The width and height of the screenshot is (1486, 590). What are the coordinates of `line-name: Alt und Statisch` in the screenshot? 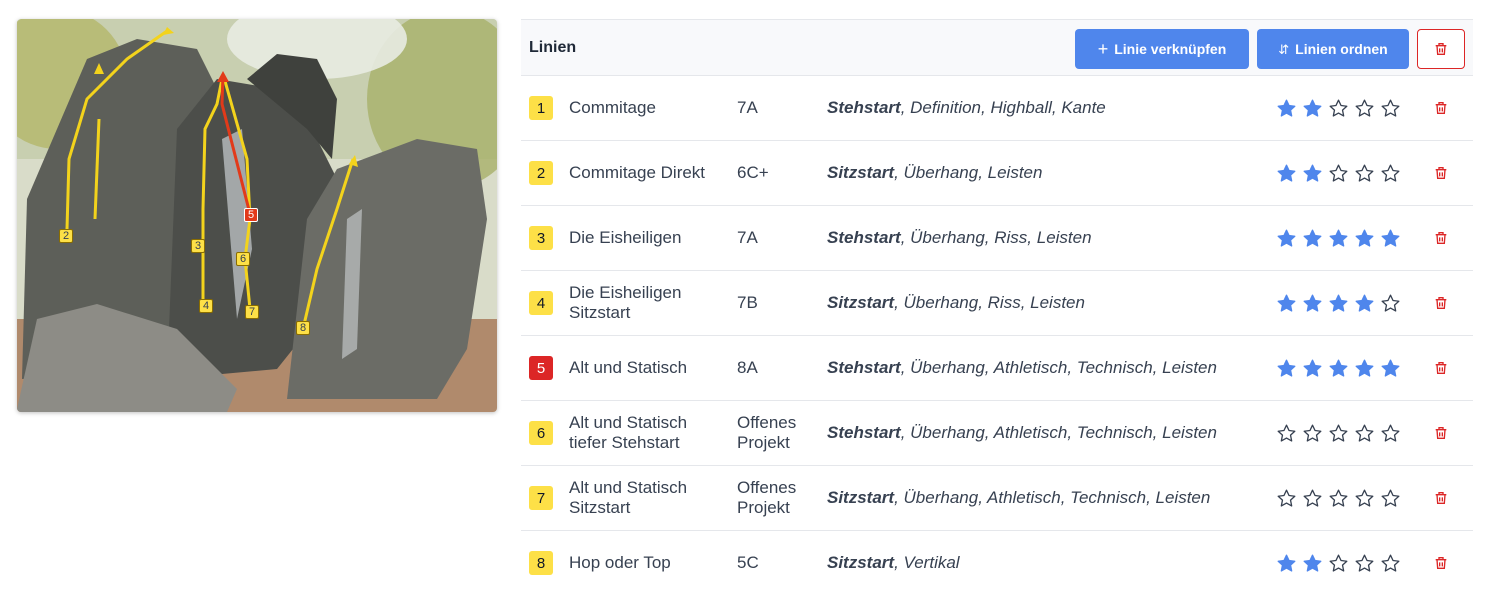 It's located at (649, 368).